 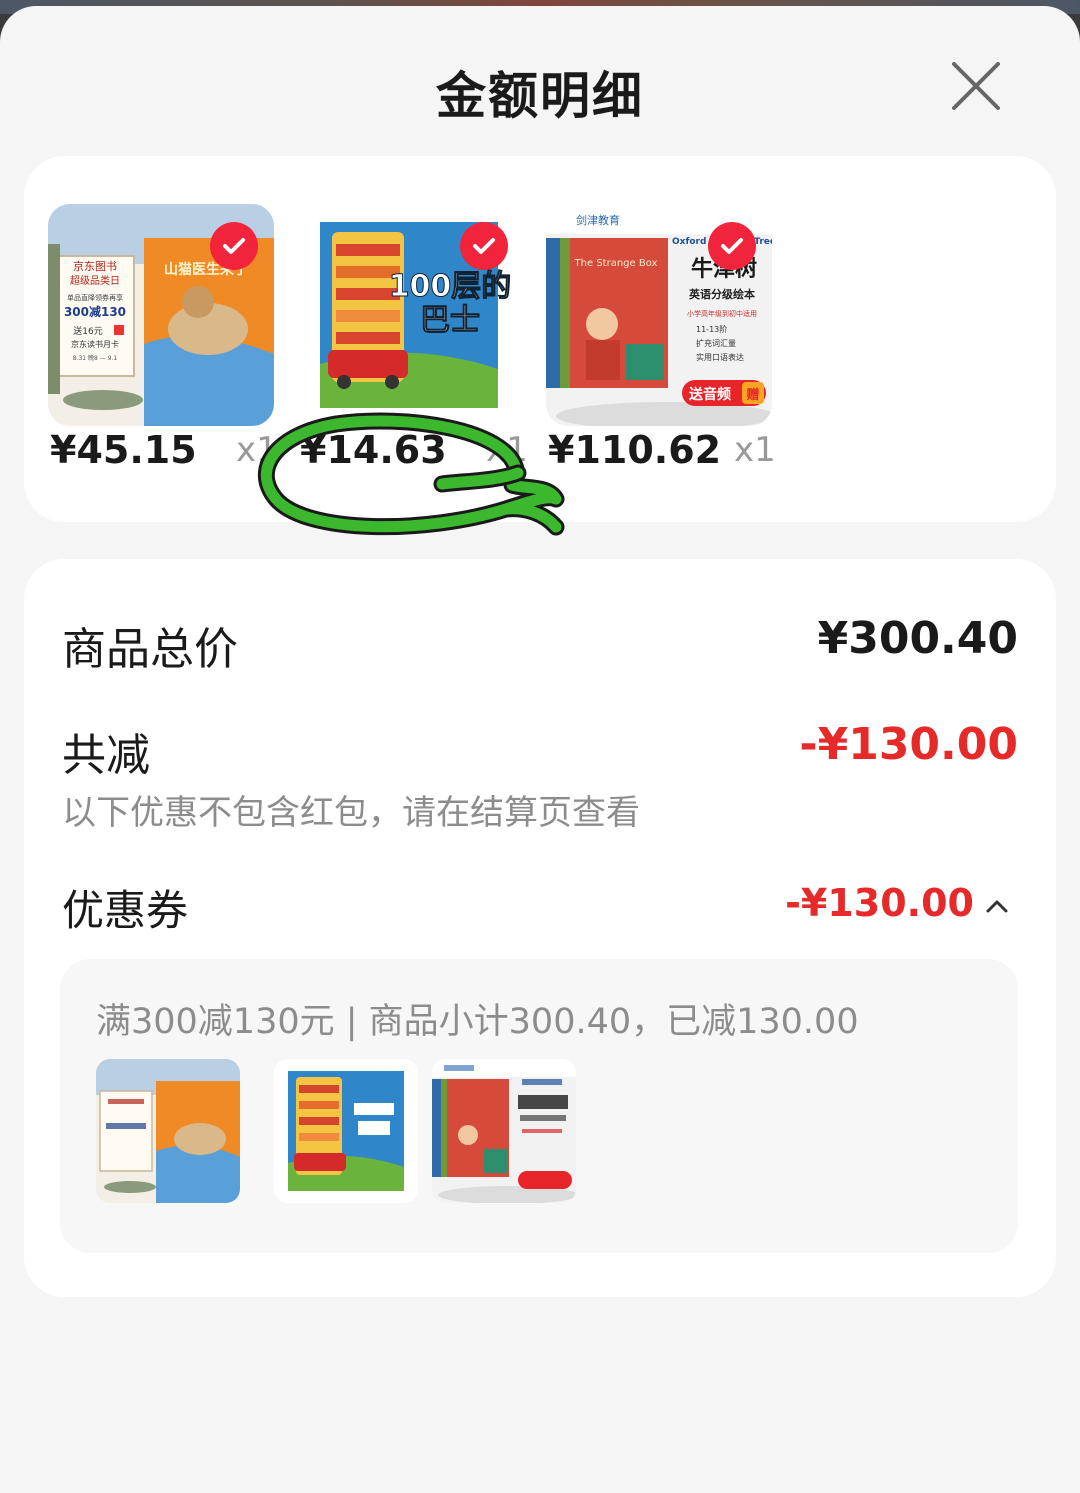 What do you see at coordinates (997, 903) in the screenshot?
I see `chevron-up-icon` at bounding box center [997, 903].